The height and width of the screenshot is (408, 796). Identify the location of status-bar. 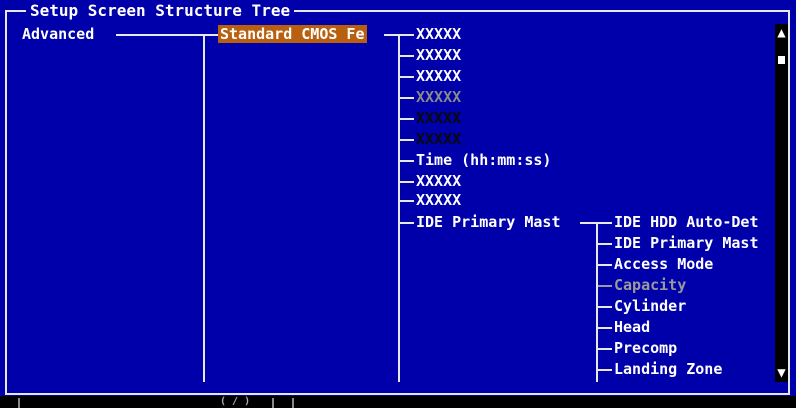
(398, 402).